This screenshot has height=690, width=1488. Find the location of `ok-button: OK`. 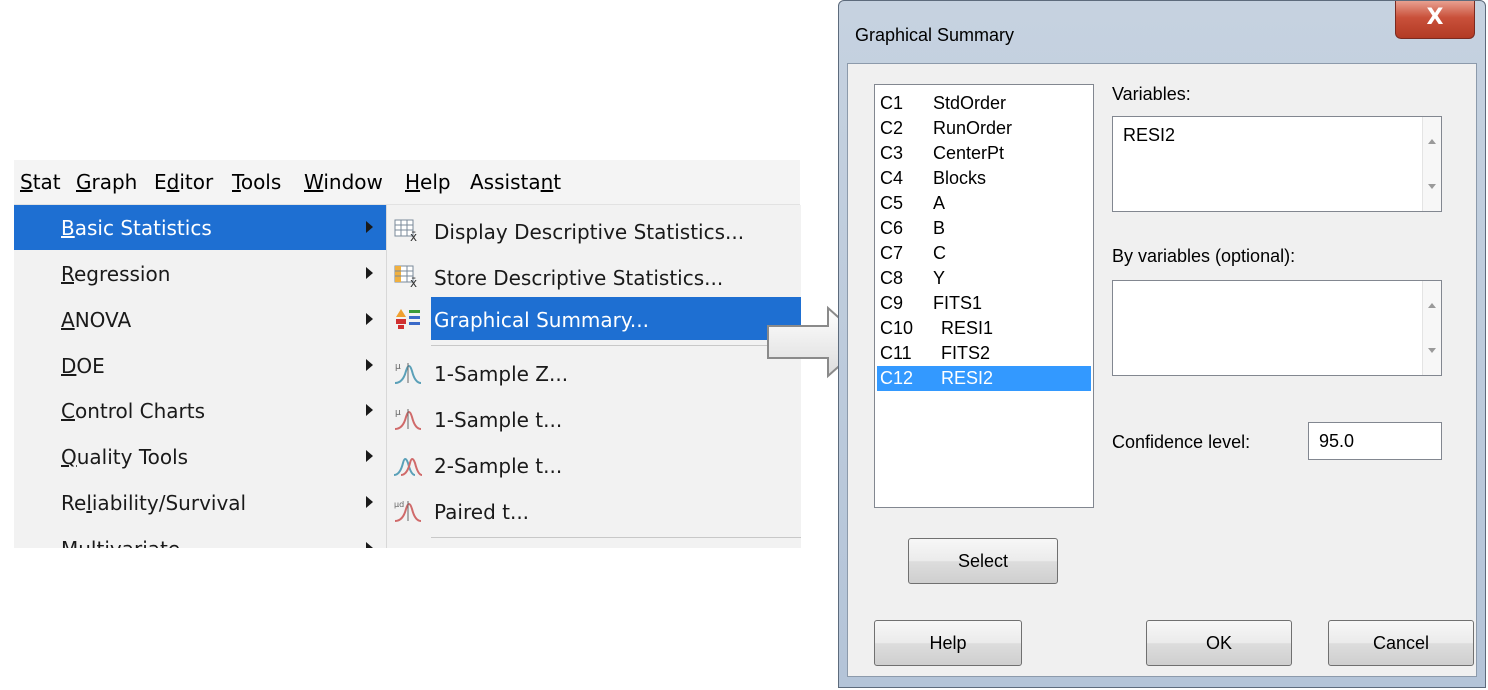

ok-button: OK is located at coordinates (1219, 643).